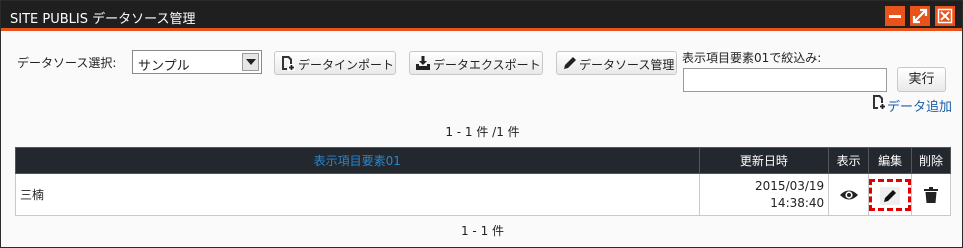 The image size is (963, 248). I want to click on close-button, so click(945, 16).